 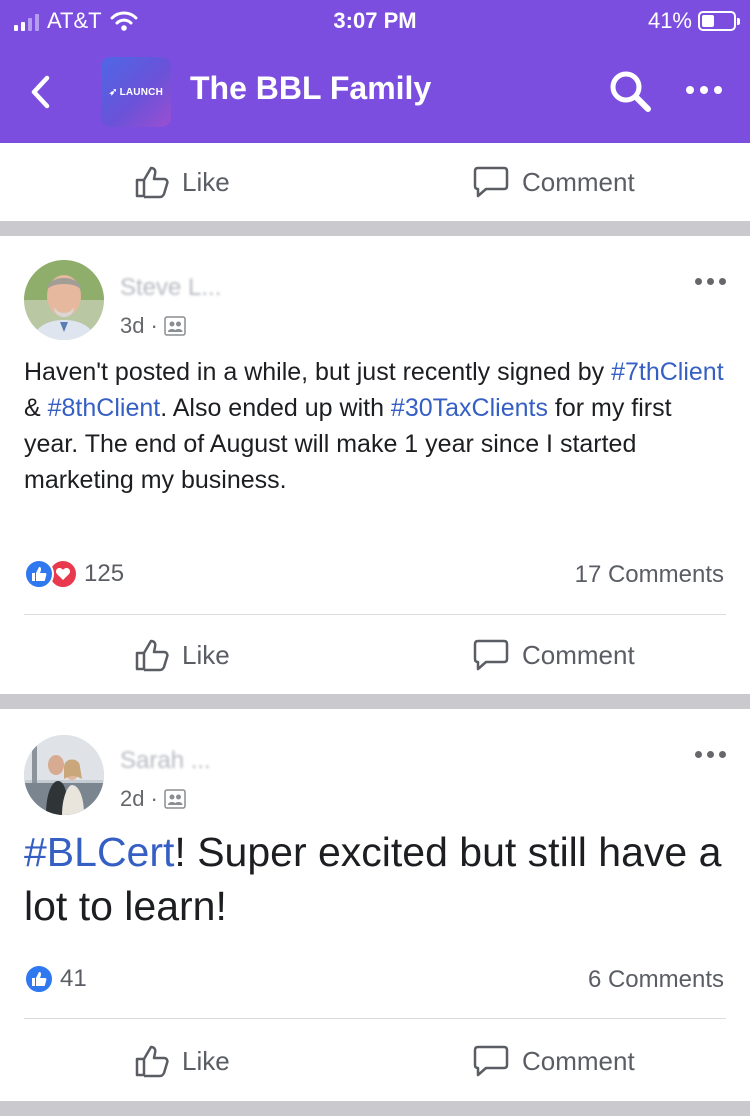 I want to click on group-avatar-text: LAUNCH, so click(x=141, y=92).